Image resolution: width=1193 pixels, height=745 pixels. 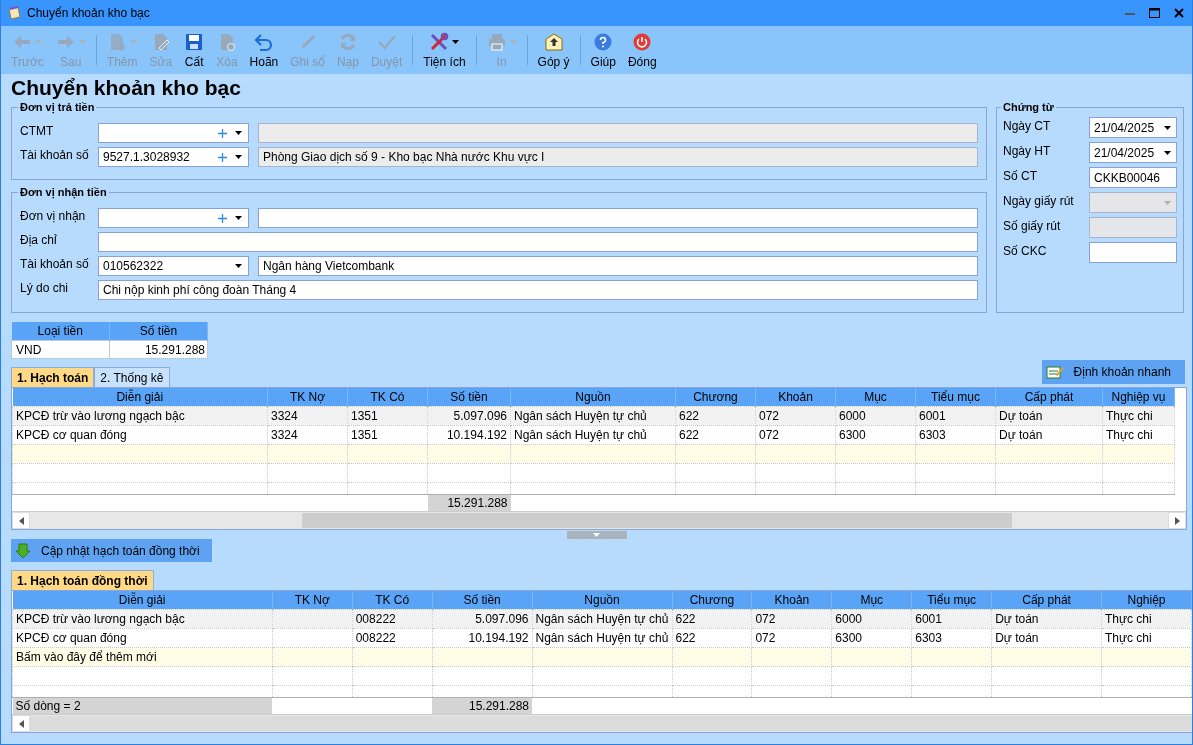 What do you see at coordinates (1177, 520) in the screenshot?
I see `scroll-right-icon` at bounding box center [1177, 520].